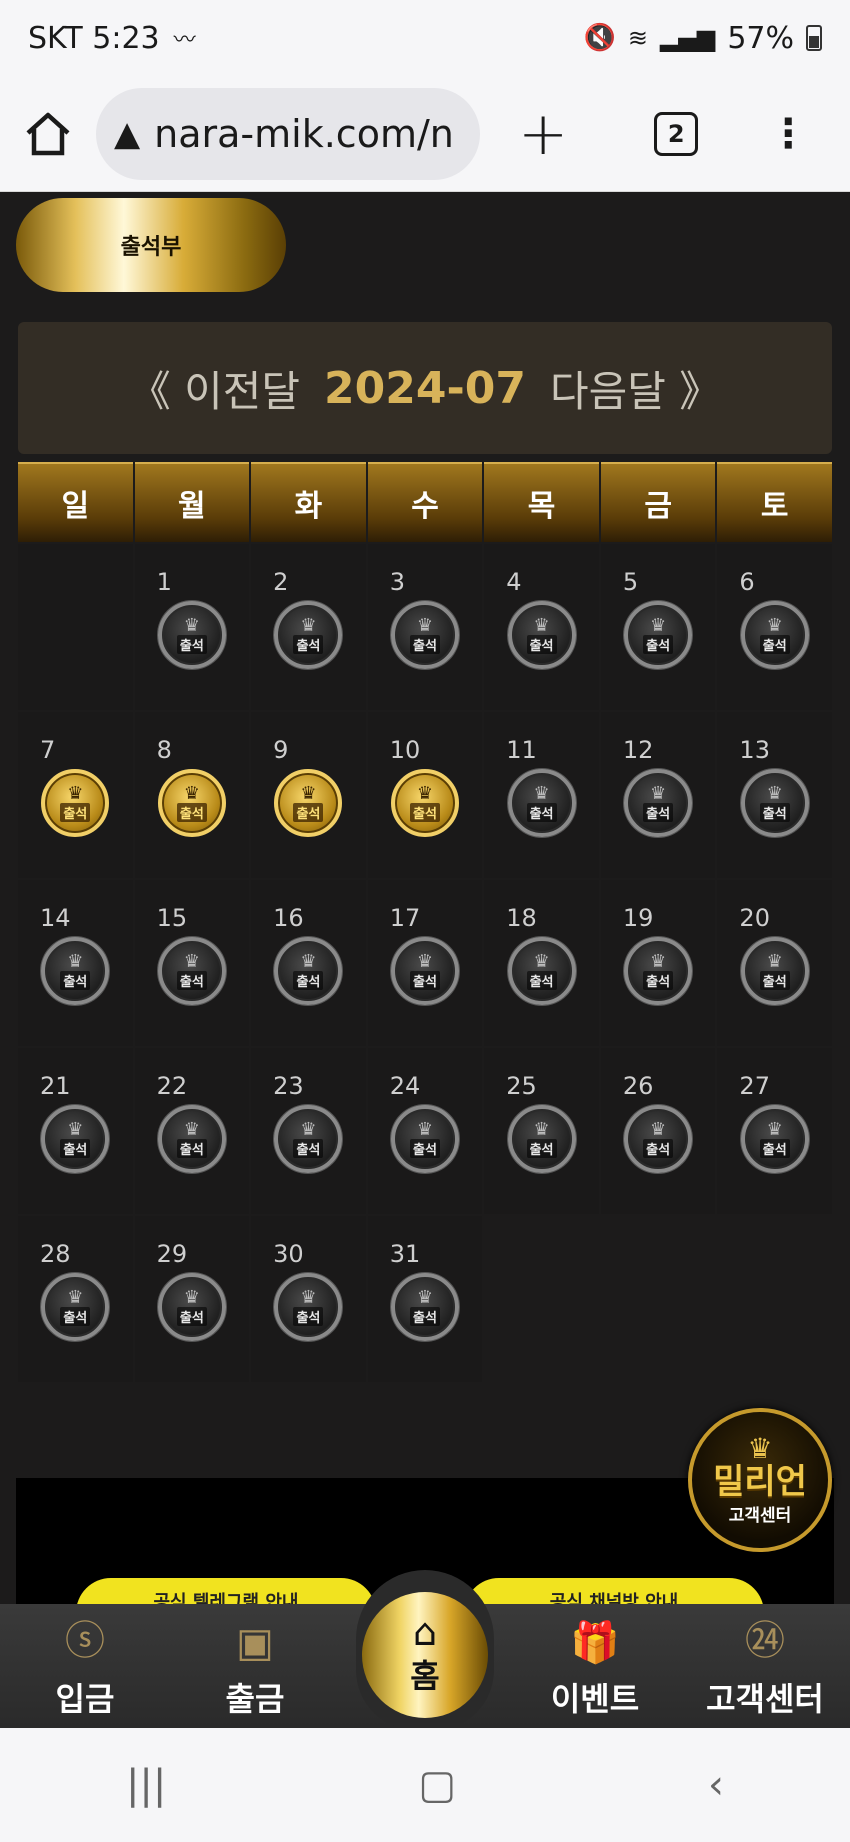 This screenshot has height=1842, width=850. I want to click on calendar-day-cell: 10 ♛ 출석, so click(425, 795).